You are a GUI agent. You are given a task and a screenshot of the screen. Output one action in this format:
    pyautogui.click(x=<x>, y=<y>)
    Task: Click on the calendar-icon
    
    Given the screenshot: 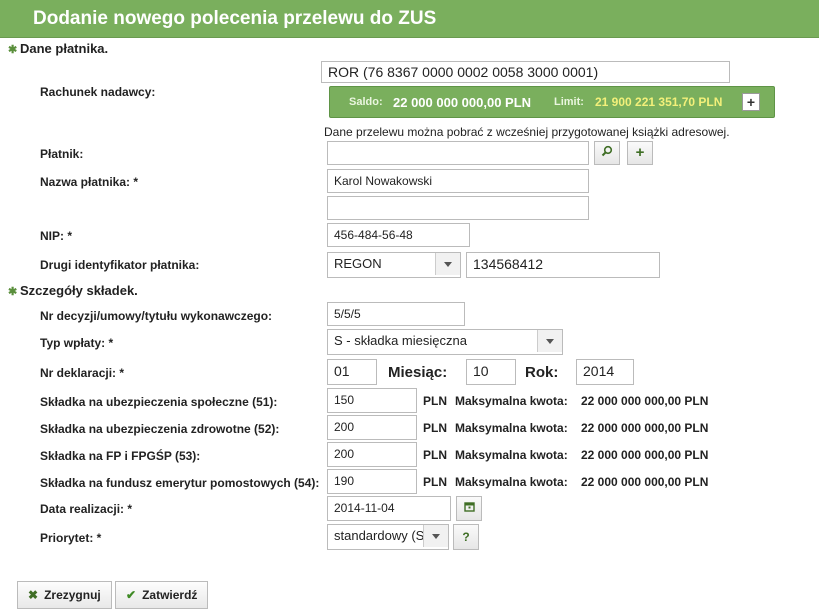 What is the action you would take?
    pyautogui.click(x=469, y=508)
    